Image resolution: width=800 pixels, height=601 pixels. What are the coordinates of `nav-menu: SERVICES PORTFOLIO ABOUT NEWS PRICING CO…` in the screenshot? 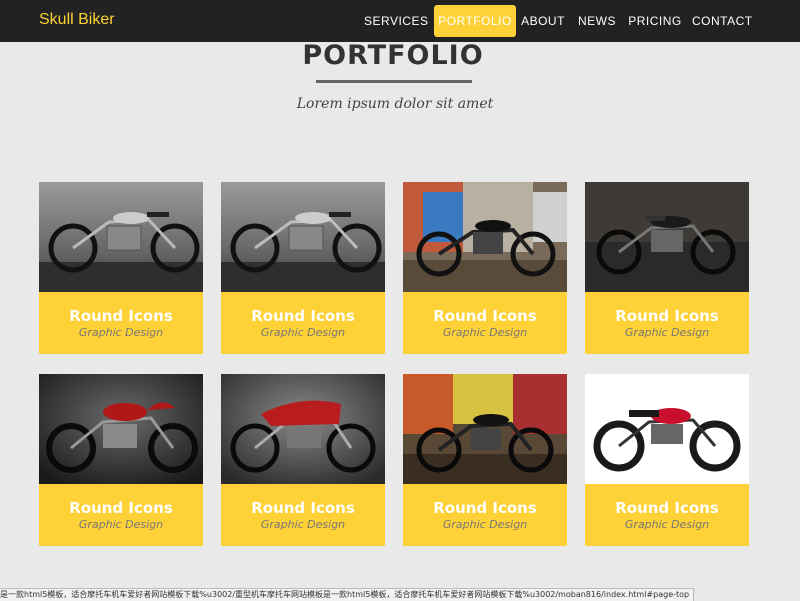 It's located at (400, 21).